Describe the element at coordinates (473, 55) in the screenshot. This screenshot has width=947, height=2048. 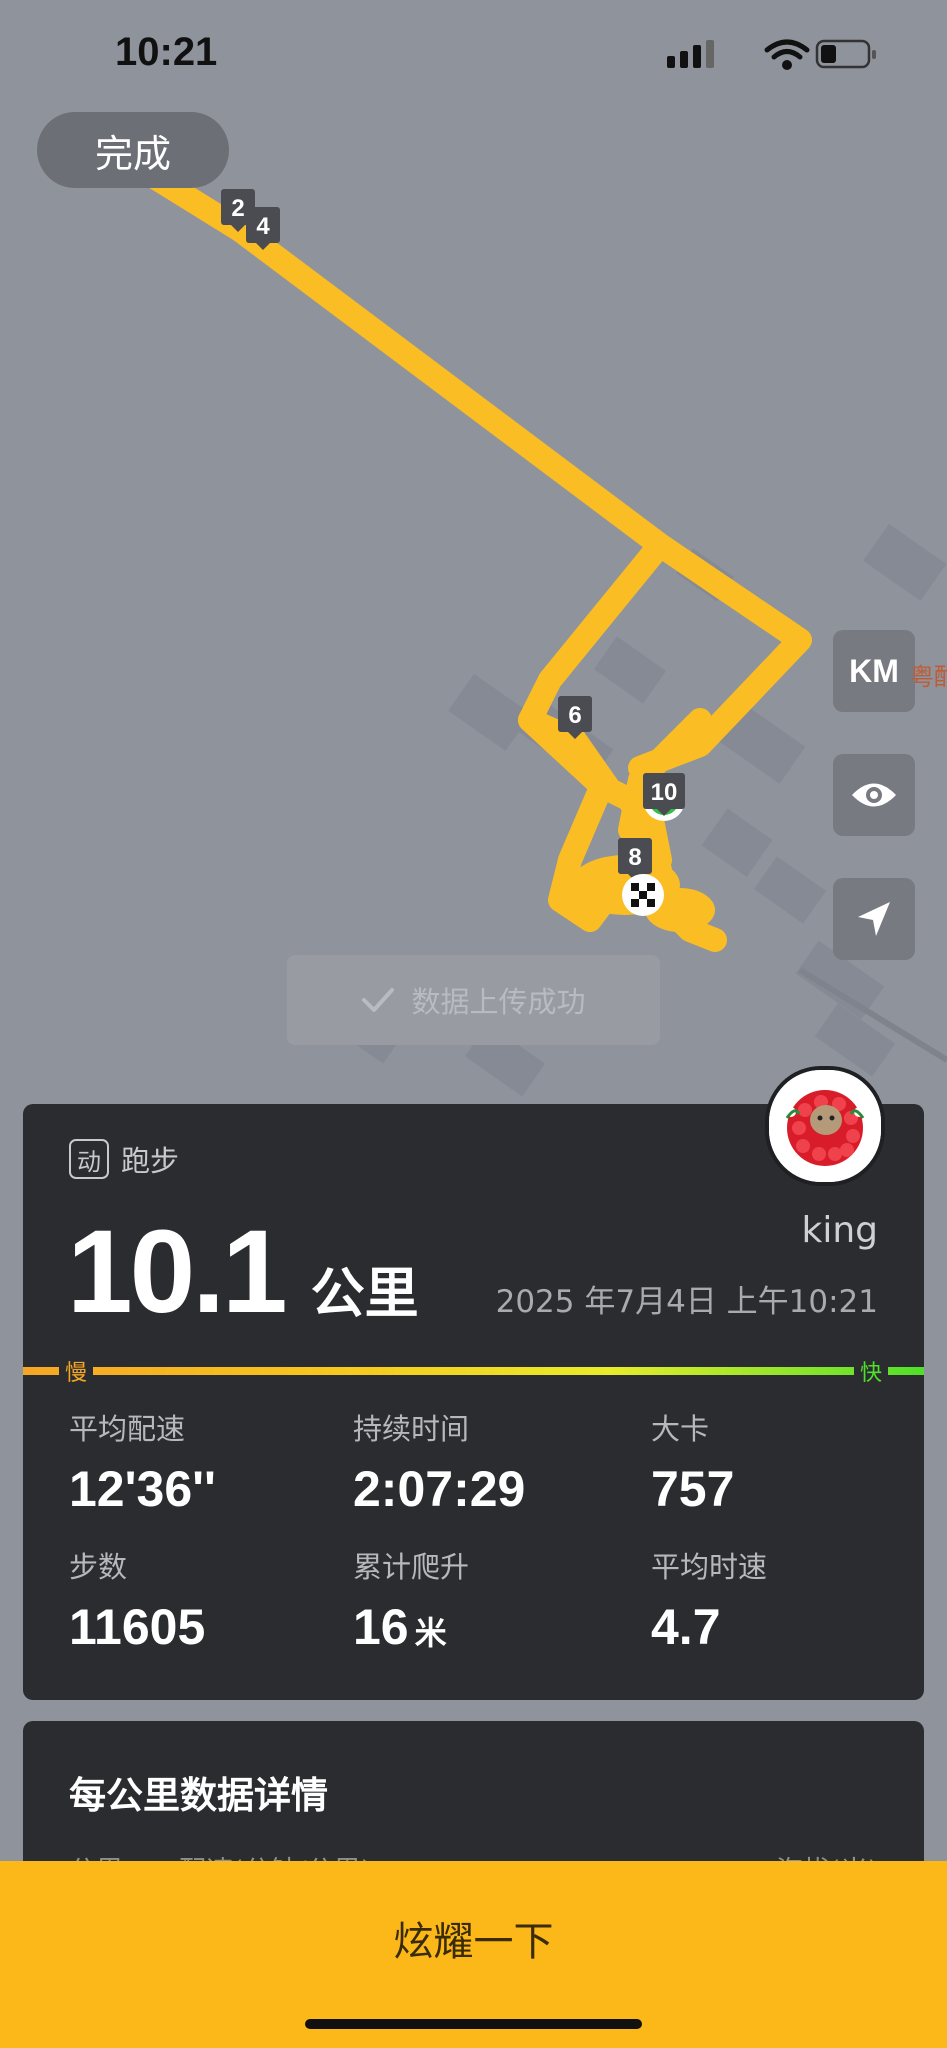
I see `status-bar: 10:21` at that location.